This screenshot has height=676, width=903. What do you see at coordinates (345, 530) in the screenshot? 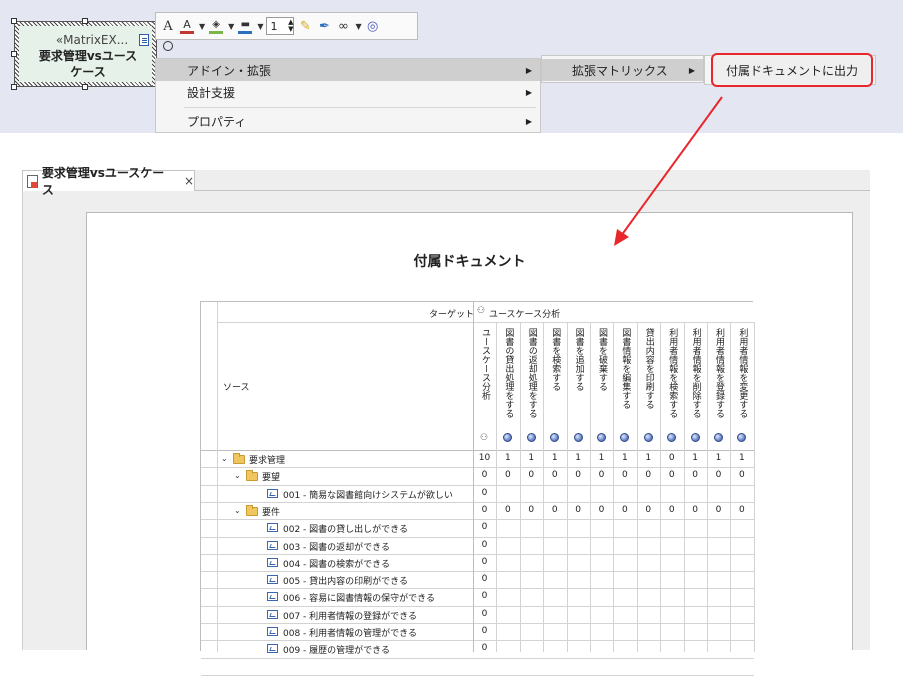
I see `row-label: 002 - 図書の貸し出しができる` at bounding box center [345, 530].